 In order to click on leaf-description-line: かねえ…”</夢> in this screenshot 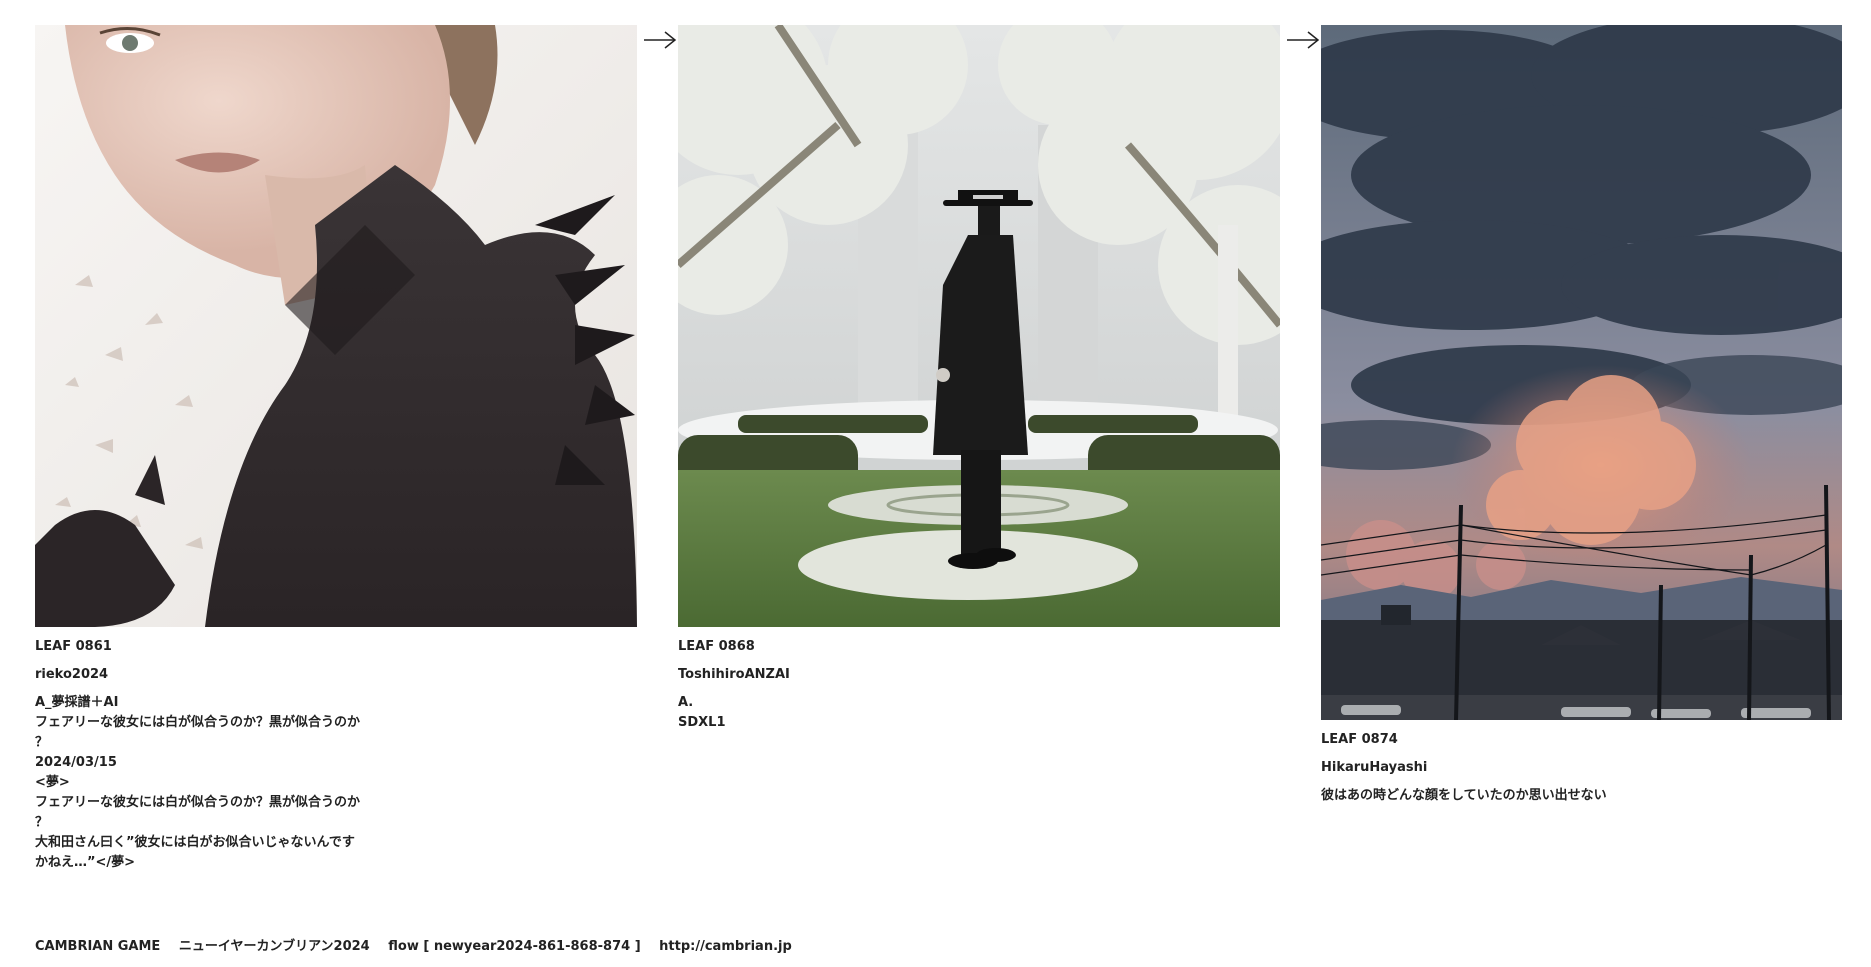, I will do `click(85, 862)`.